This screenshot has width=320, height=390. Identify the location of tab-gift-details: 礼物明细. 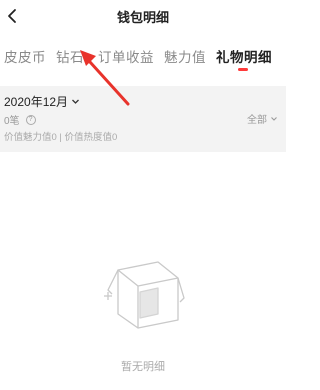
(244, 56).